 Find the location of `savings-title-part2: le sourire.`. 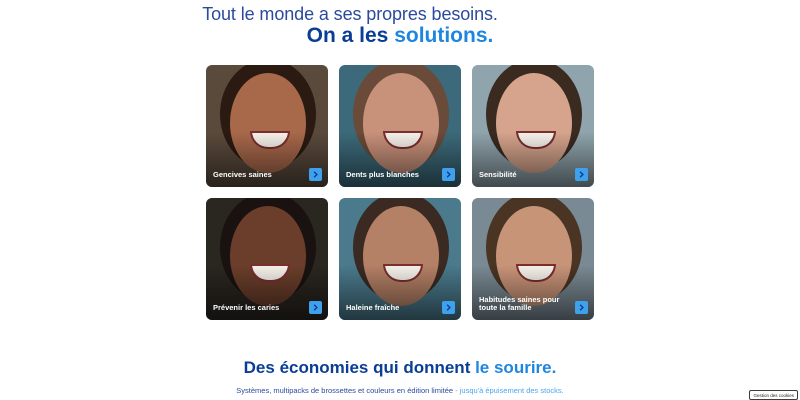

savings-title-part2: le sourire. is located at coordinates (516, 367).